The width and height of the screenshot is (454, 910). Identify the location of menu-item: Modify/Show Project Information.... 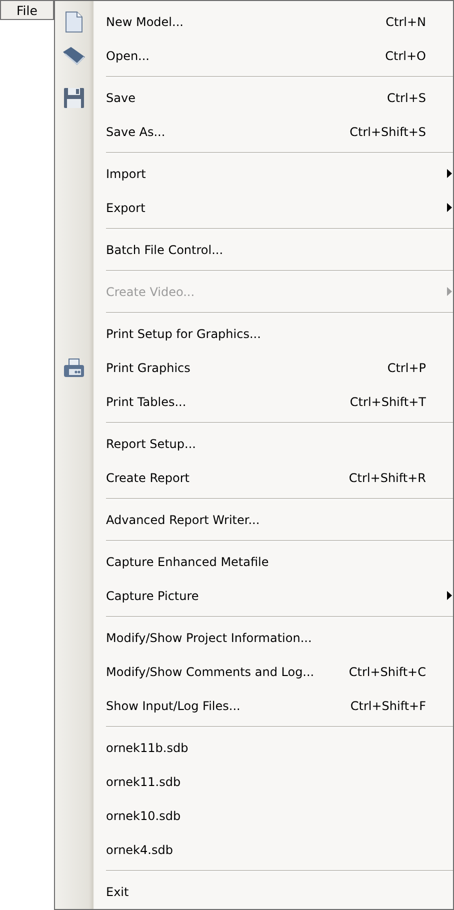
(254, 638).